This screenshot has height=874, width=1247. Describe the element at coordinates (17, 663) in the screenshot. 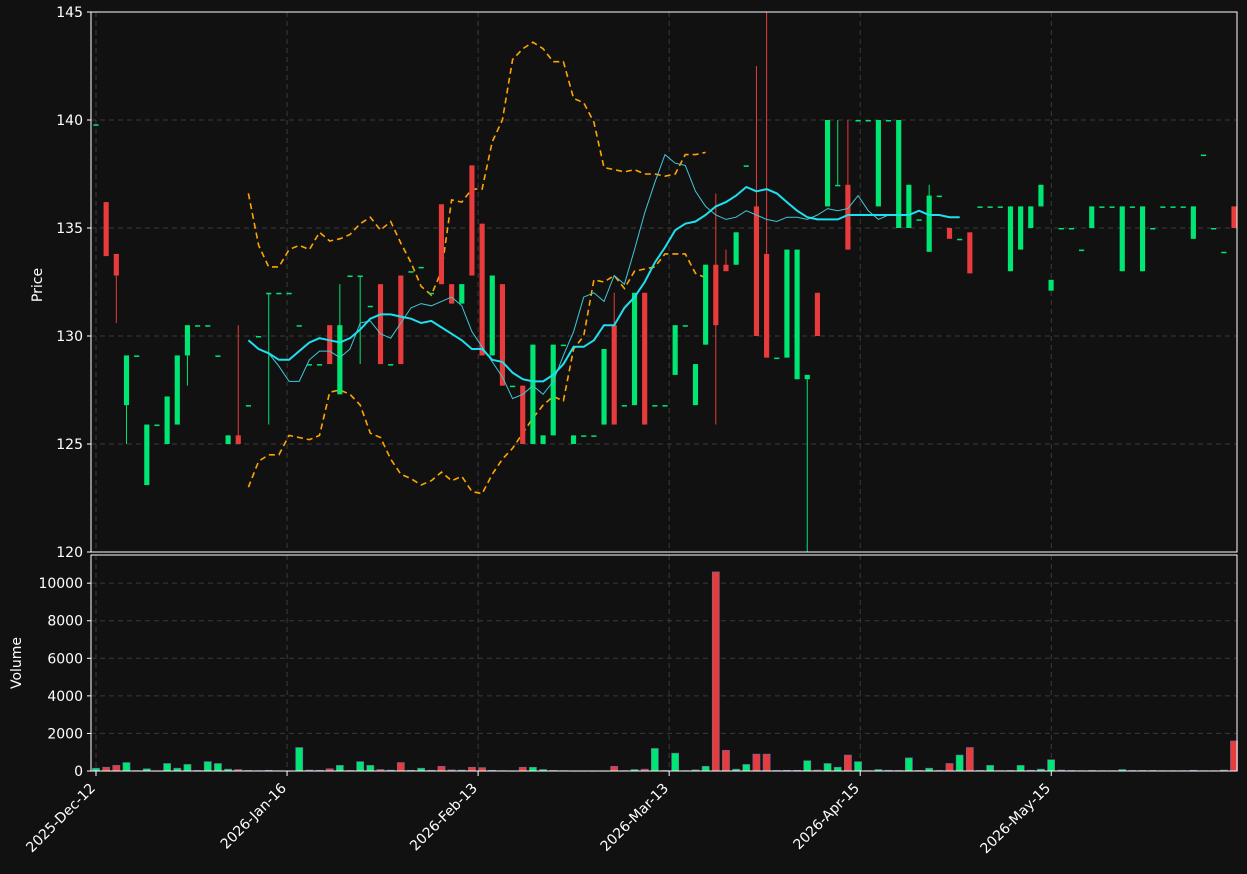

I see `volume-axis-label: Volume` at that location.